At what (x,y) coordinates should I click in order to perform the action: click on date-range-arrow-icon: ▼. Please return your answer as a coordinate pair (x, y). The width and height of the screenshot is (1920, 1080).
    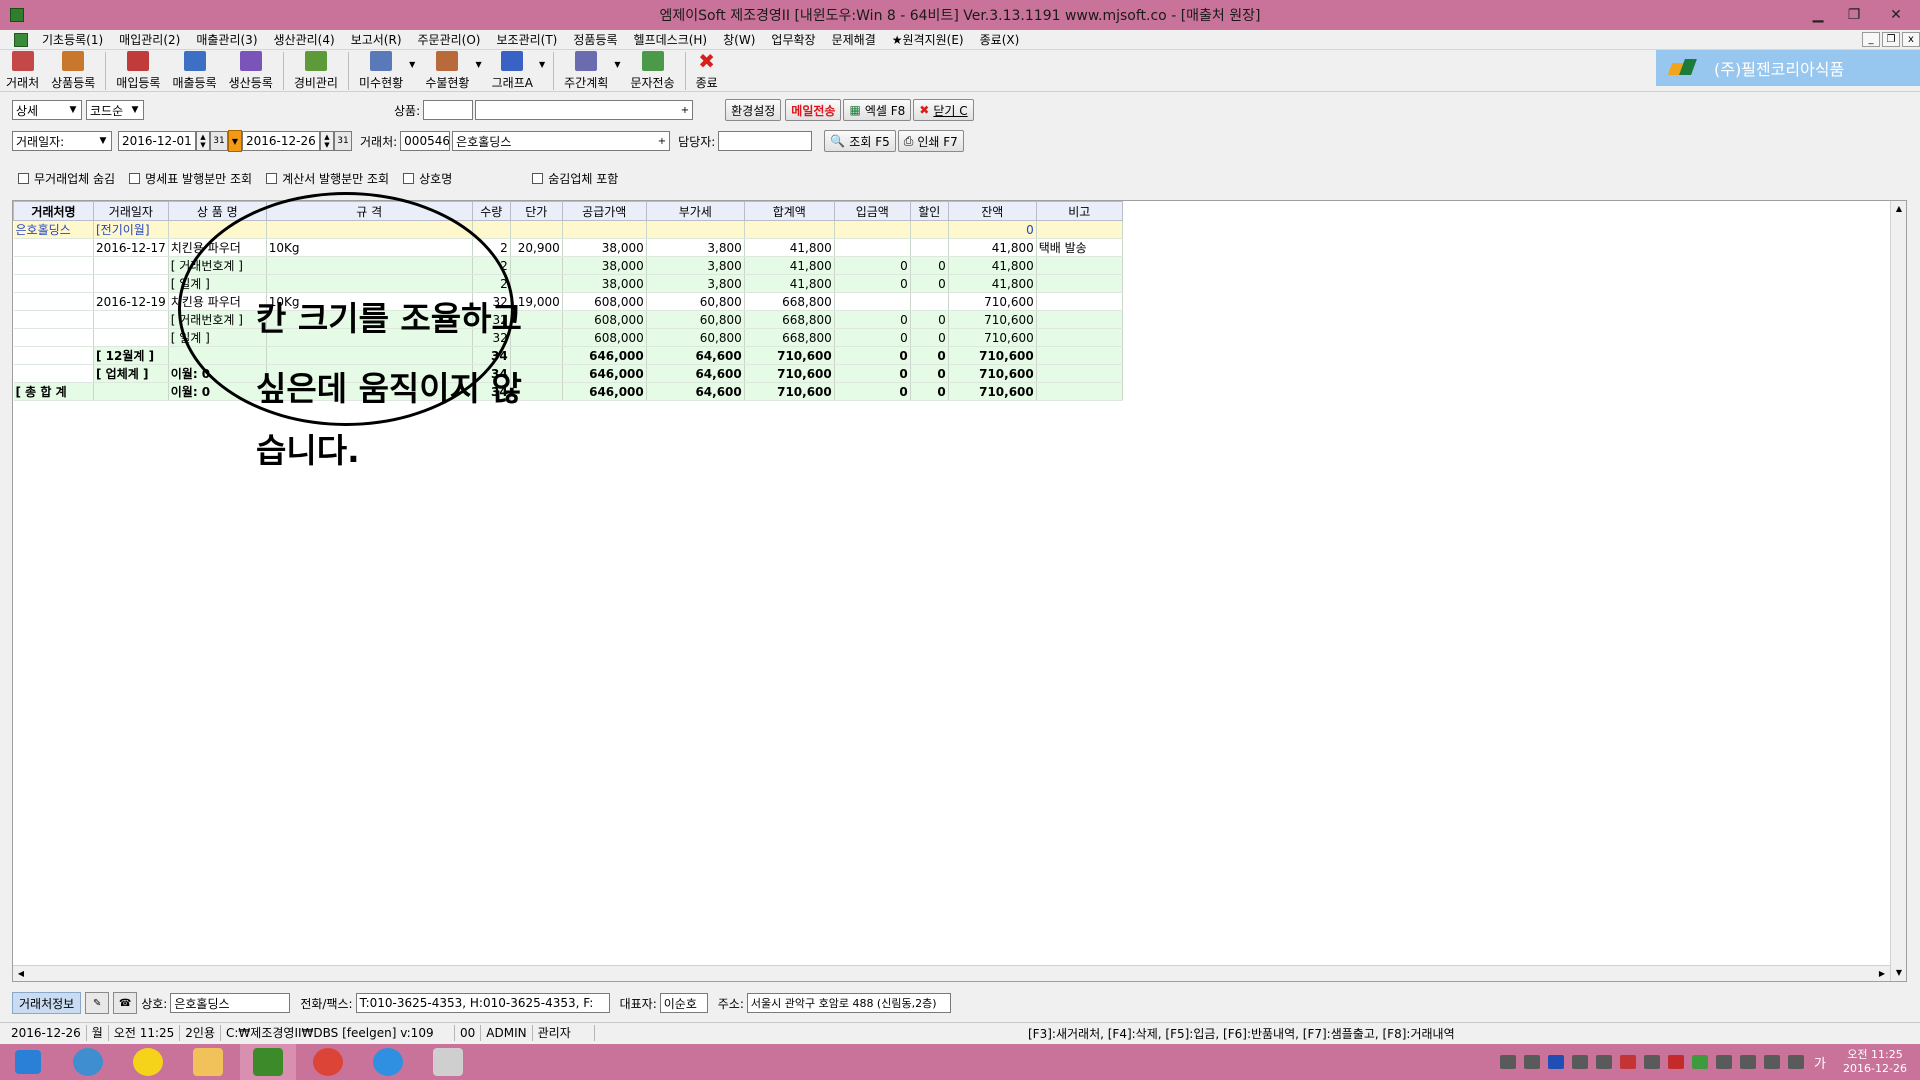
    Looking at the image, I should click on (235, 141).